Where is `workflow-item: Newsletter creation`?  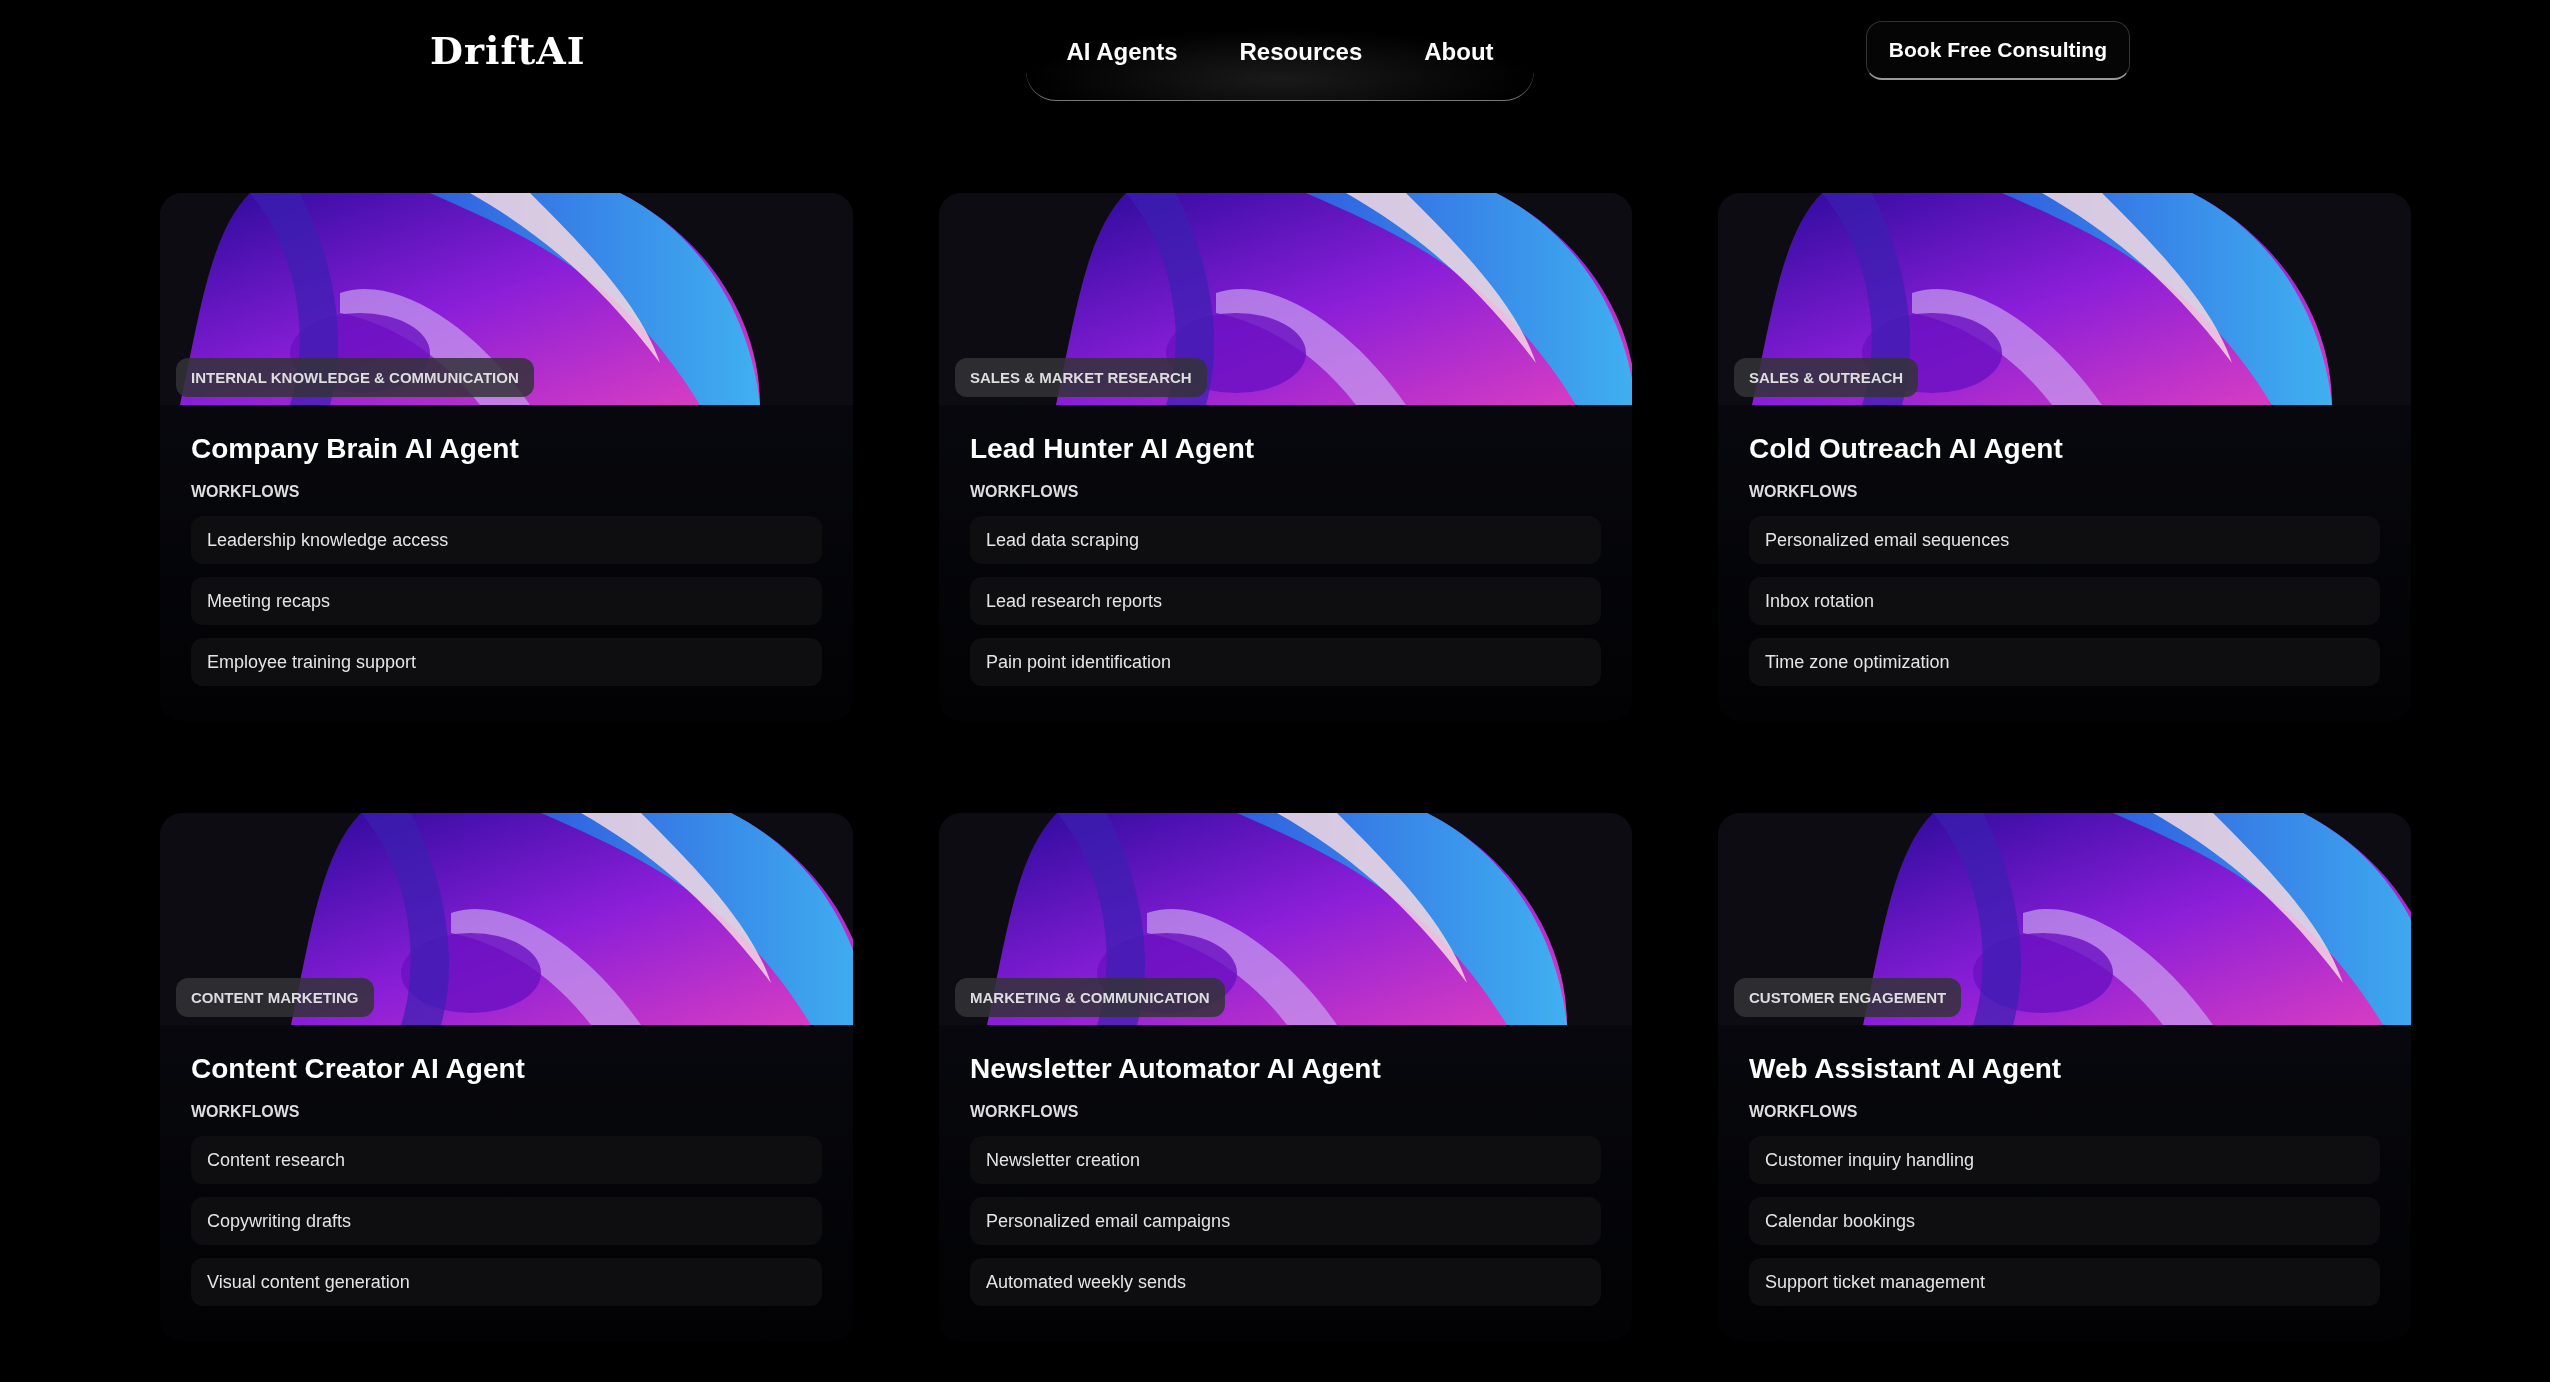
workflow-item: Newsletter creation is located at coordinates (1285, 1160).